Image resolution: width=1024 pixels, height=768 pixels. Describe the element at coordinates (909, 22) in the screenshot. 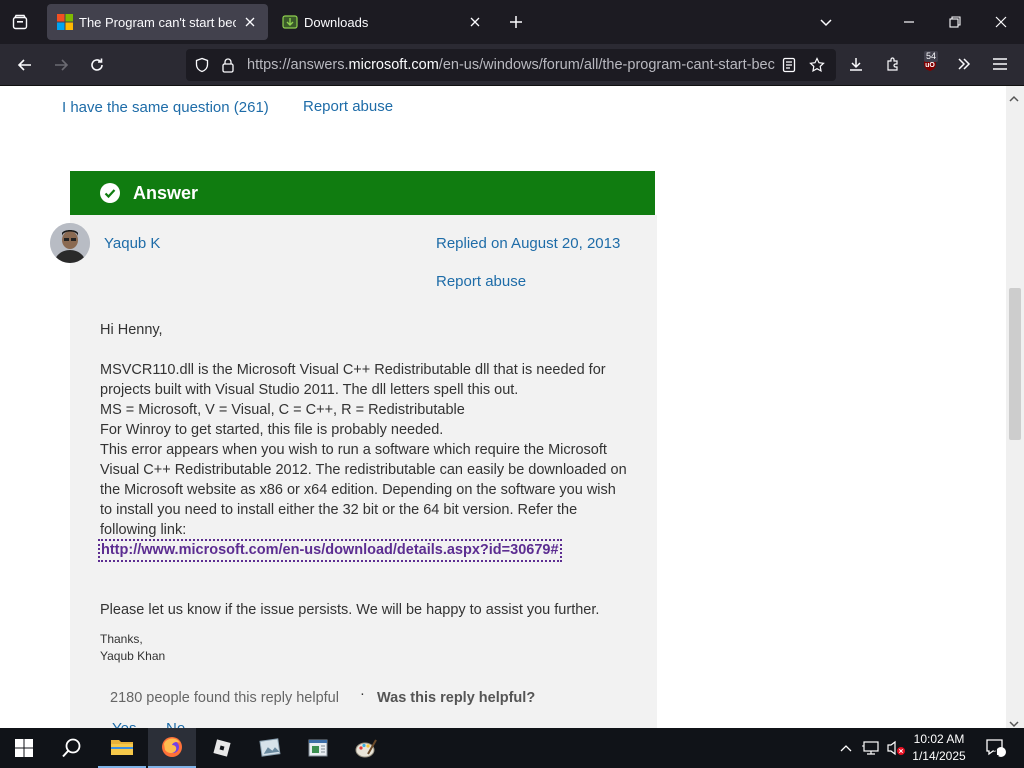

I see `minimize-icon` at that location.